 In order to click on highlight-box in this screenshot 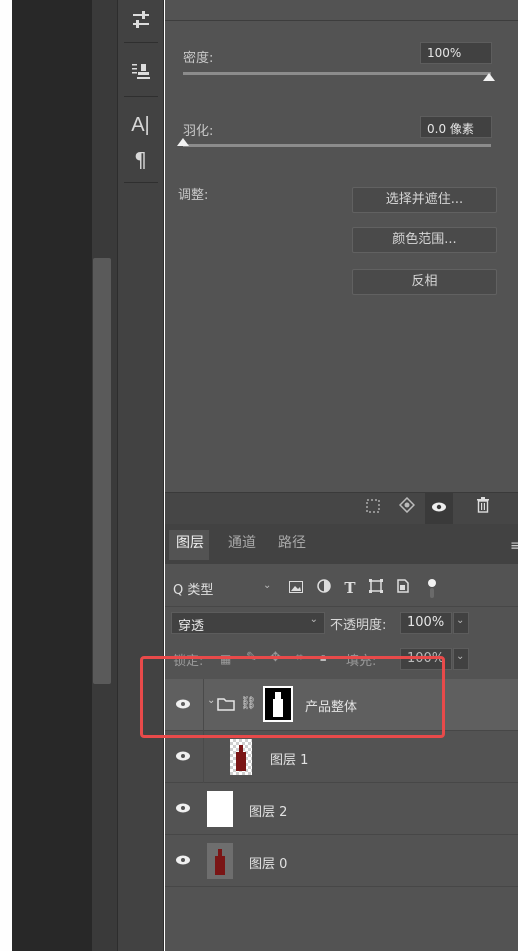, I will do `click(292, 697)`.